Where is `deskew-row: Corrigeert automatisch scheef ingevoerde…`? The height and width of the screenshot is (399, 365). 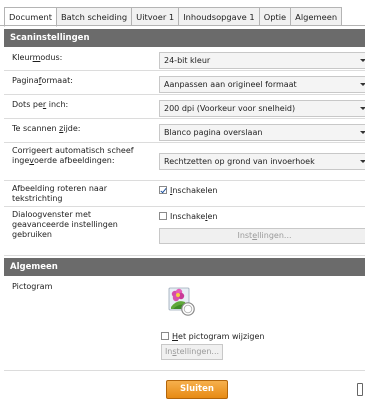 deskew-row: Corrigeert automatisch scheef ingevoerde… is located at coordinates (184, 162).